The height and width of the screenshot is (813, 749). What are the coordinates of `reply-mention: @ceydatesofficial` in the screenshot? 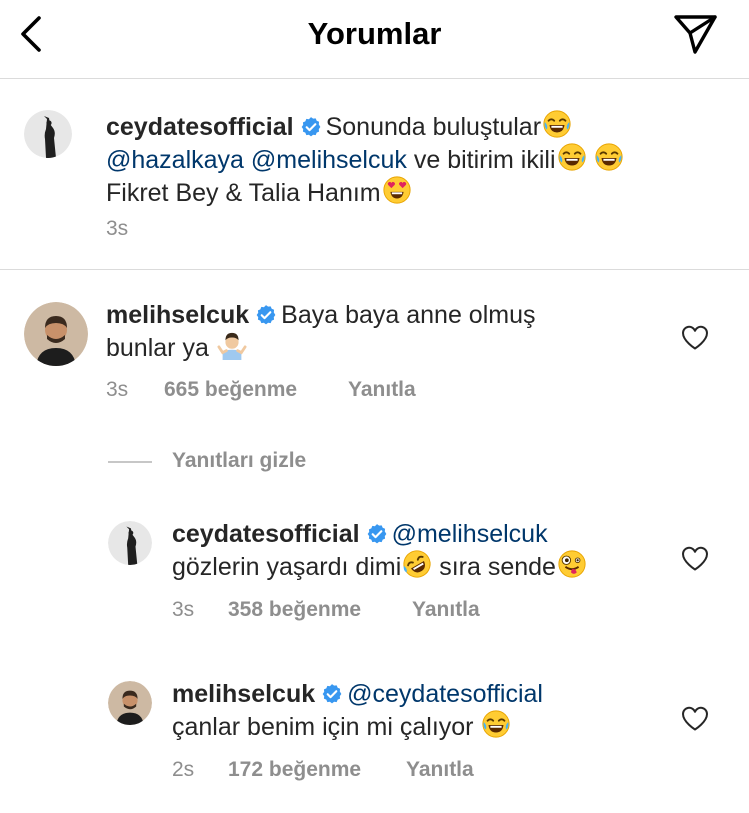 It's located at (445, 694).